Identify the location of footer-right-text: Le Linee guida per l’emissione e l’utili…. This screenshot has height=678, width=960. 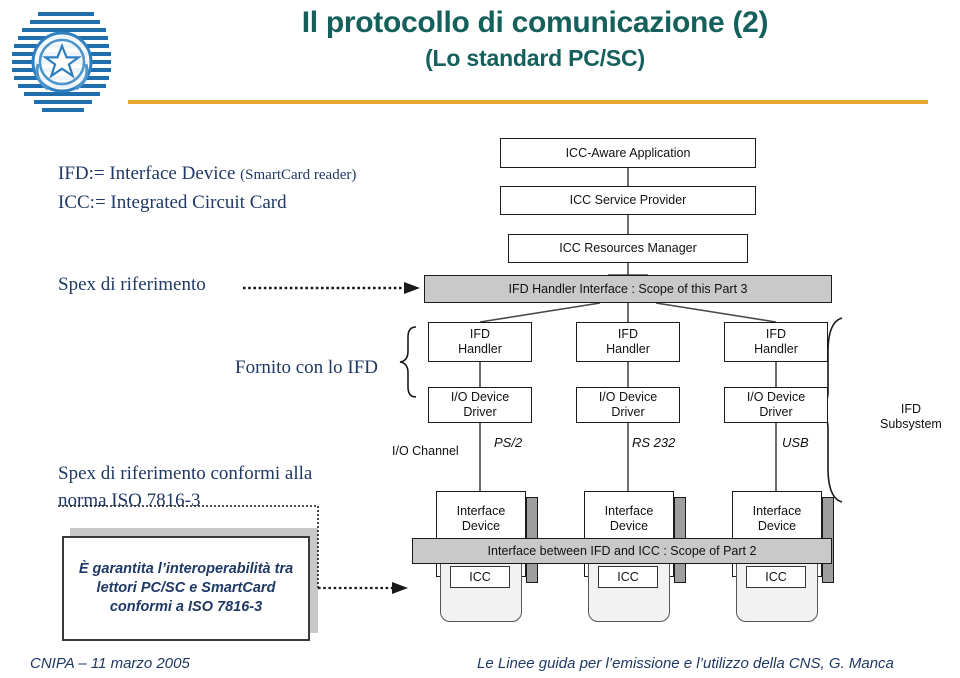
(685, 663).